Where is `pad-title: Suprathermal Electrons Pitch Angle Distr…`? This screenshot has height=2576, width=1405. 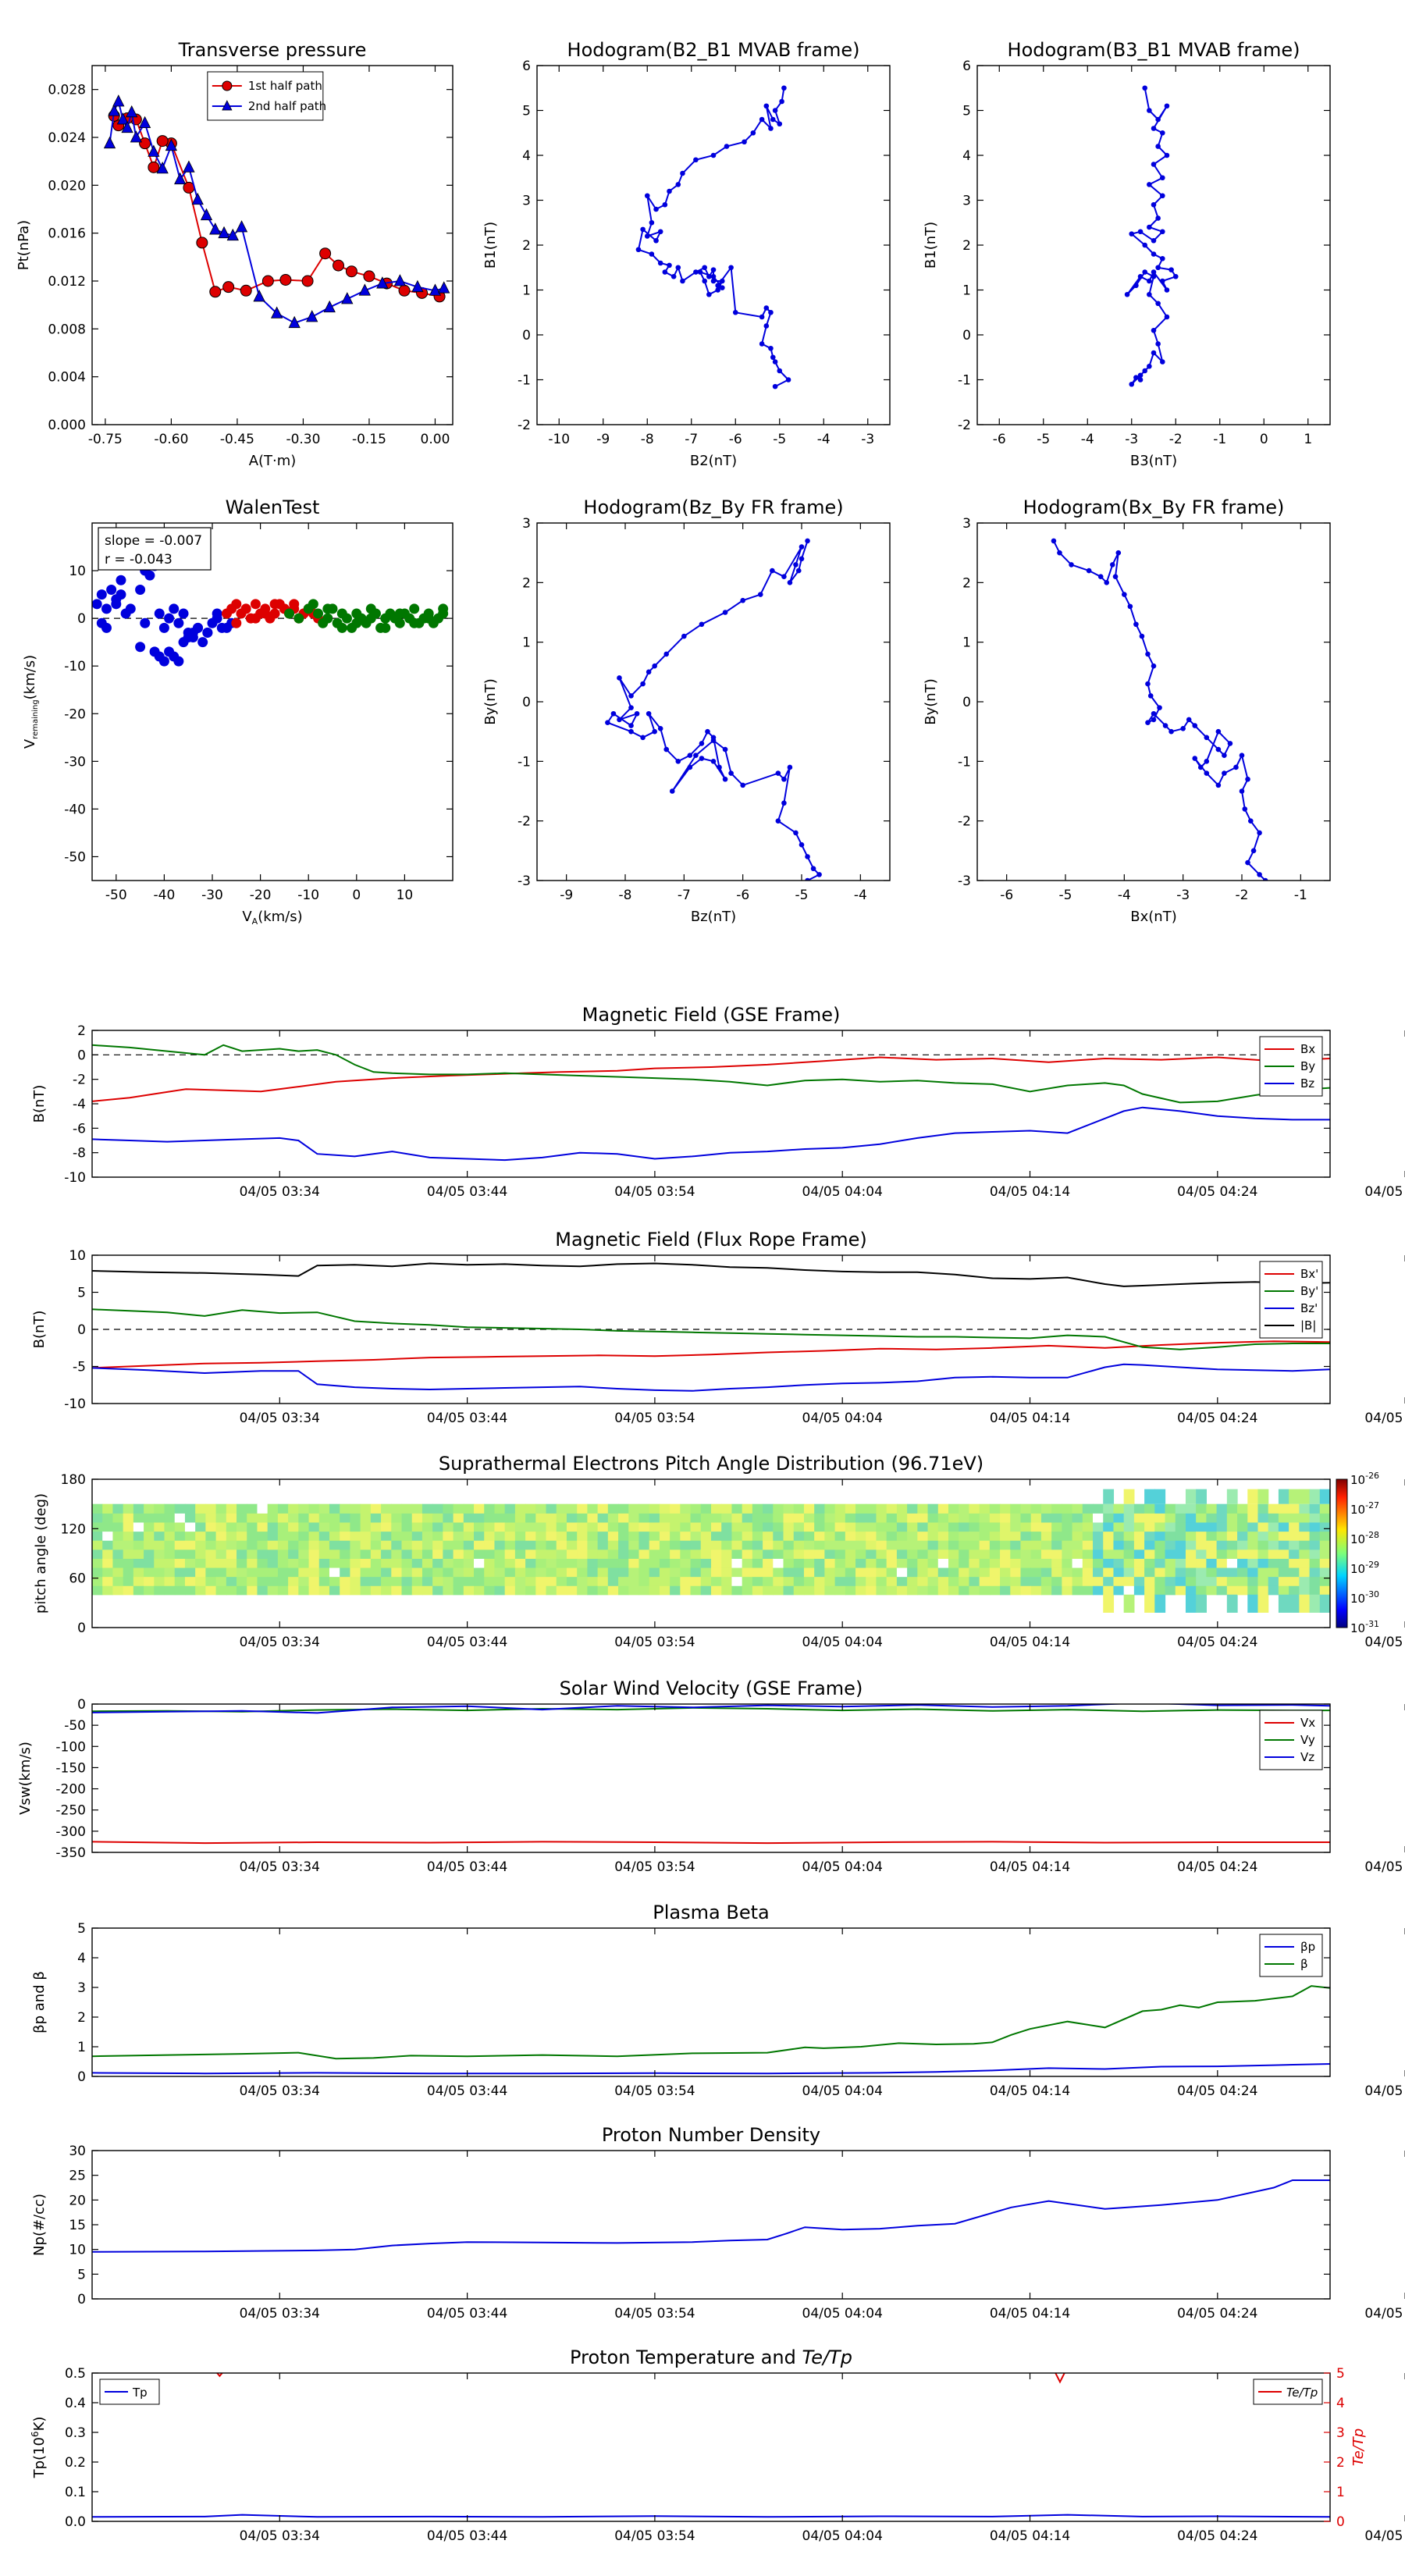 pad-title: Suprathermal Electrons Pitch Angle Distr… is located at coordinates (712, 1464).